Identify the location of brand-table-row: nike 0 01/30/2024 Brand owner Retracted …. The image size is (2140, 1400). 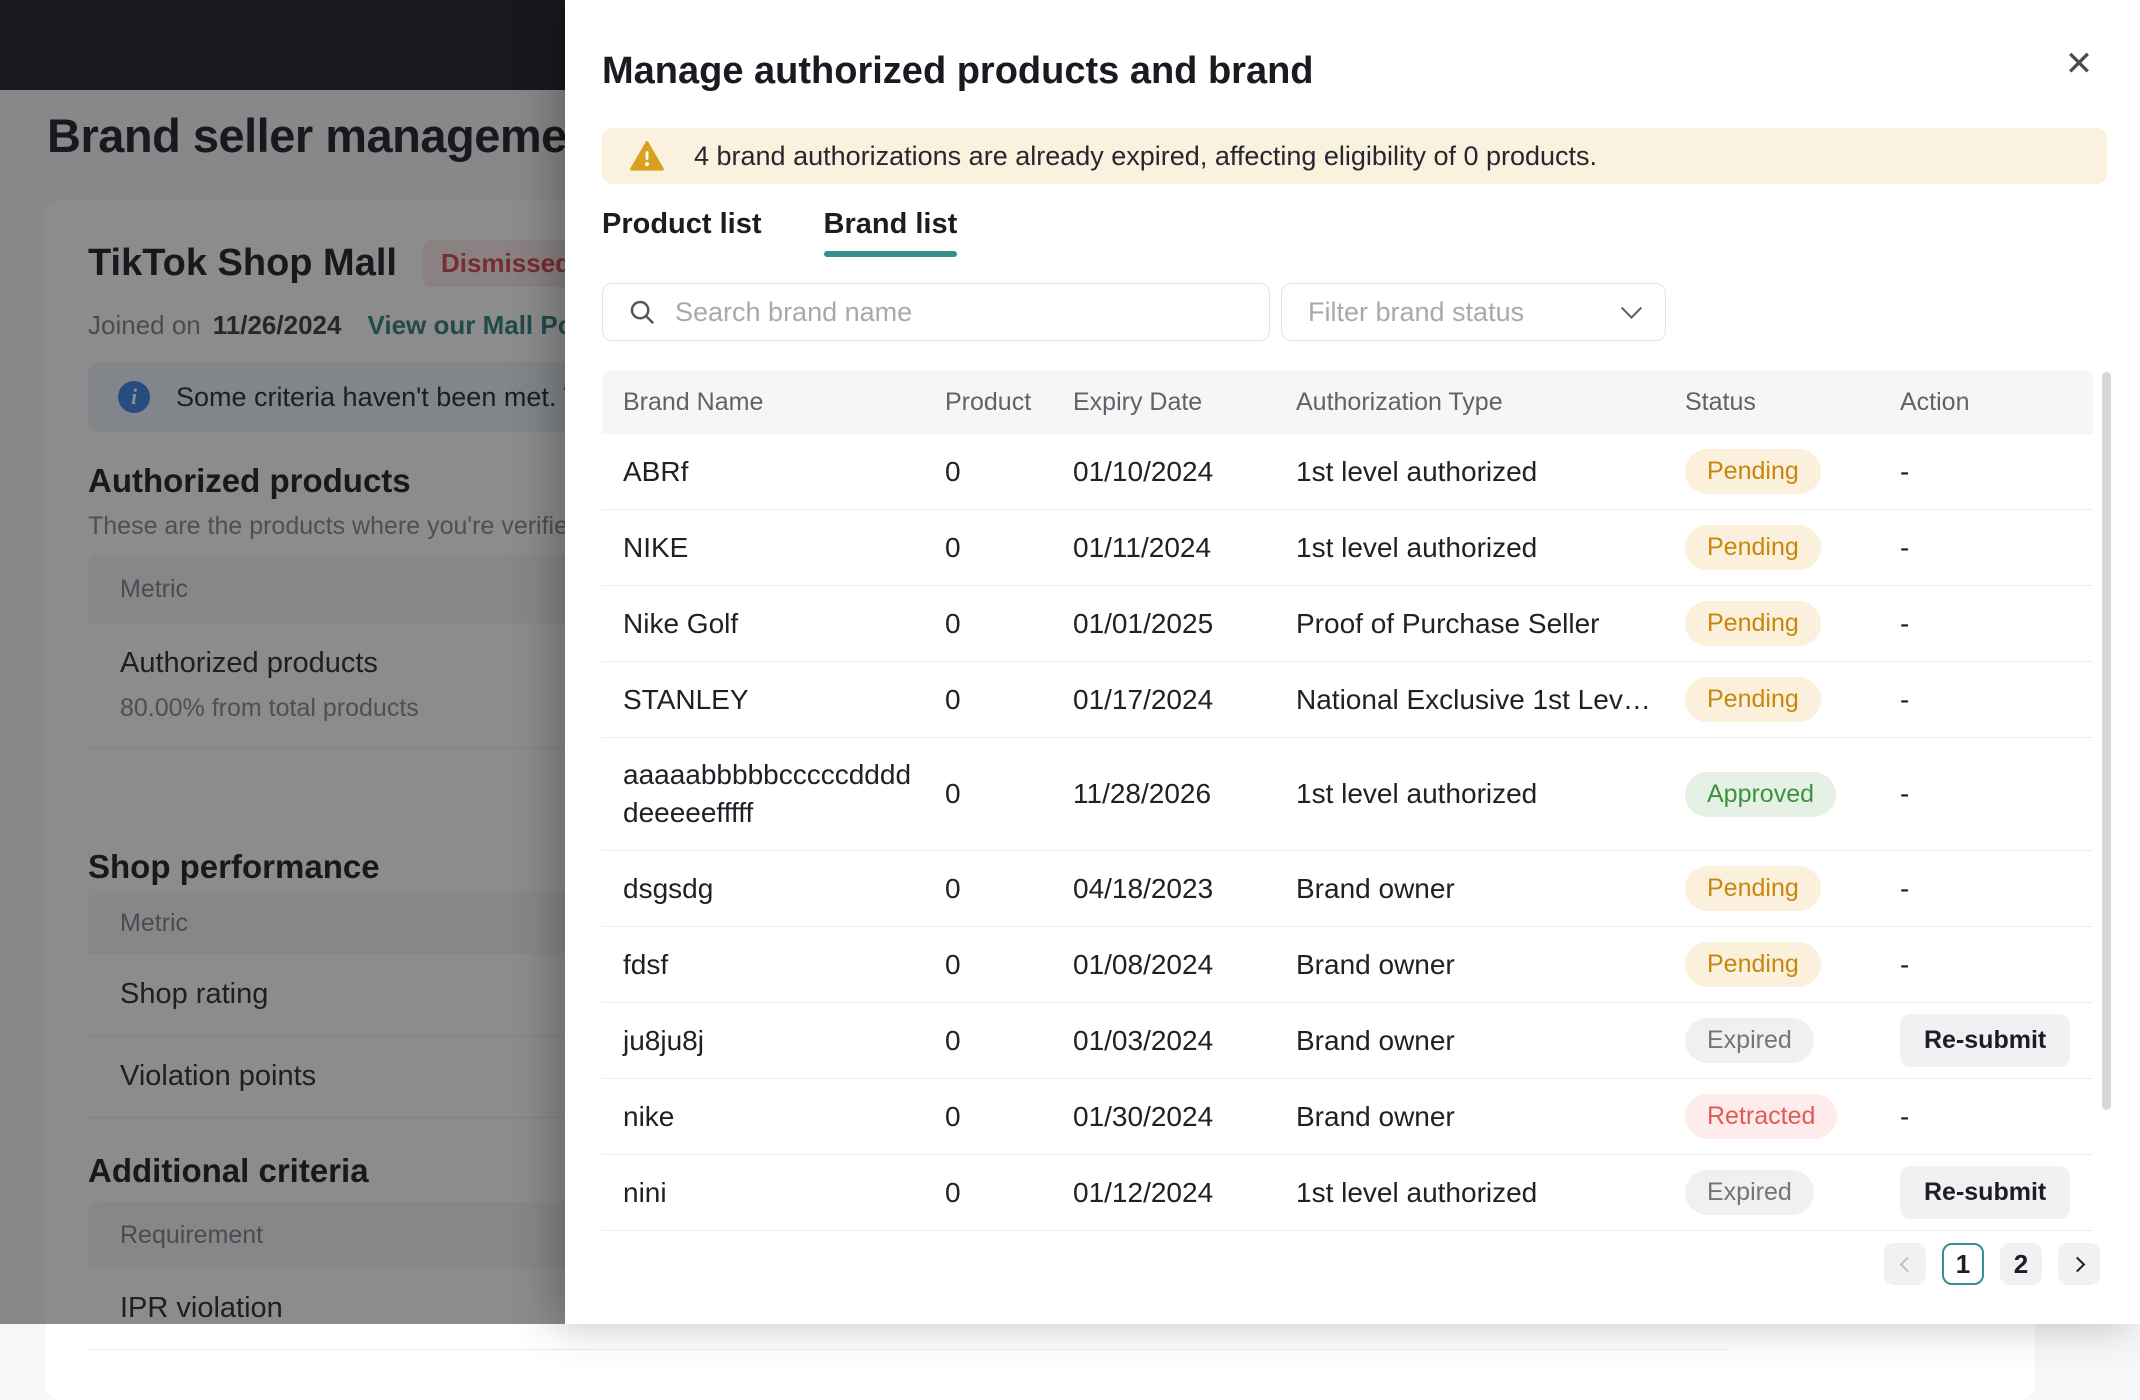
(1347, 1117).